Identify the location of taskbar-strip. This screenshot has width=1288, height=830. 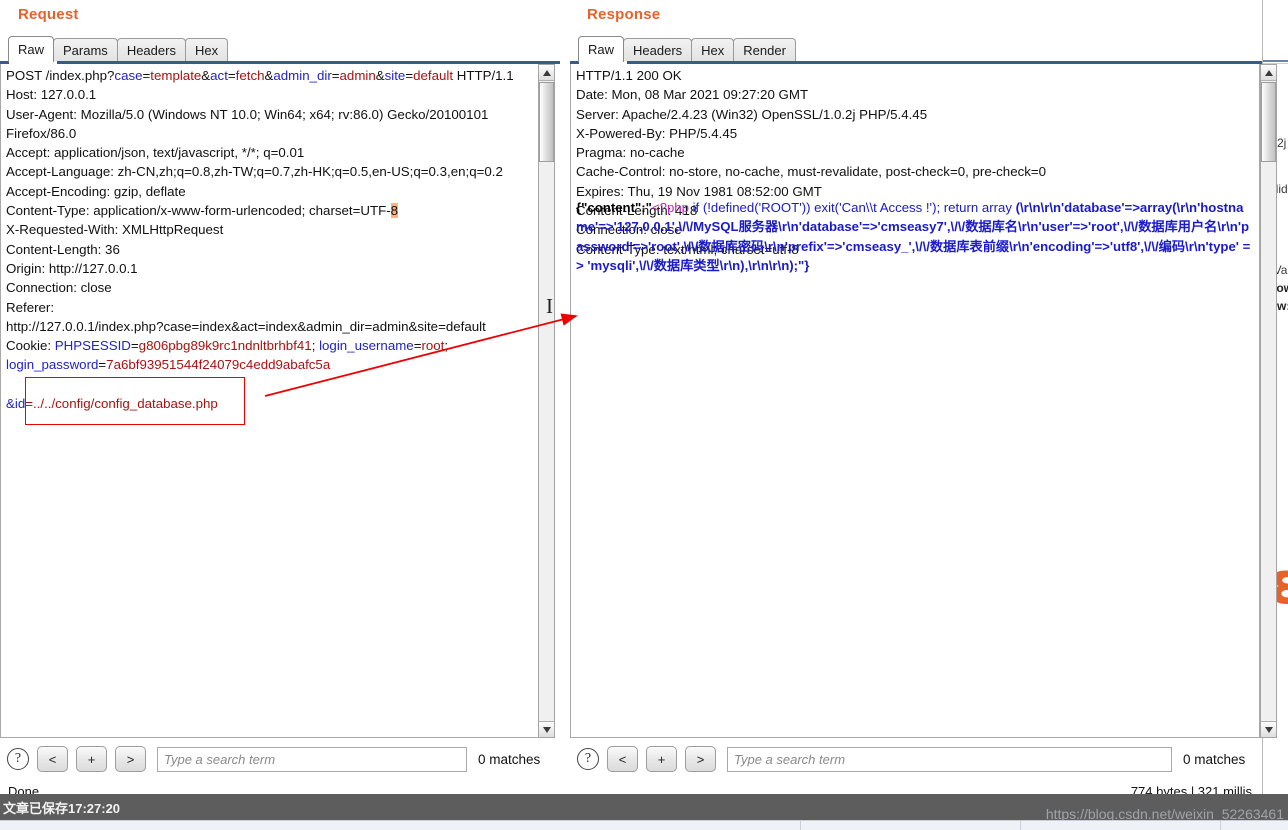
(644, 825).